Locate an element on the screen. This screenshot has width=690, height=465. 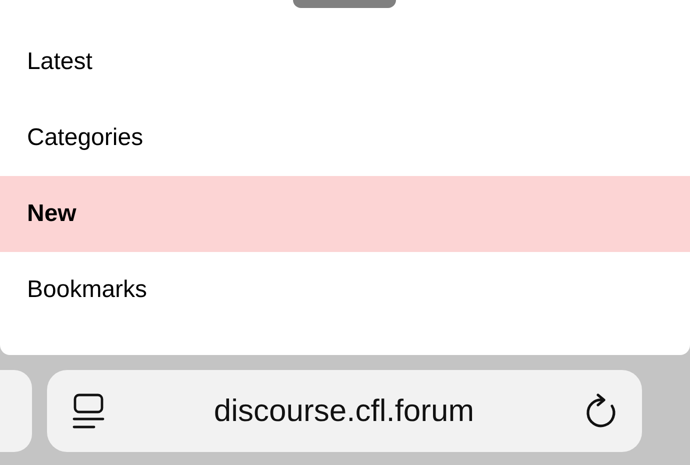
reader-icon is located at coordinates (88, 411).